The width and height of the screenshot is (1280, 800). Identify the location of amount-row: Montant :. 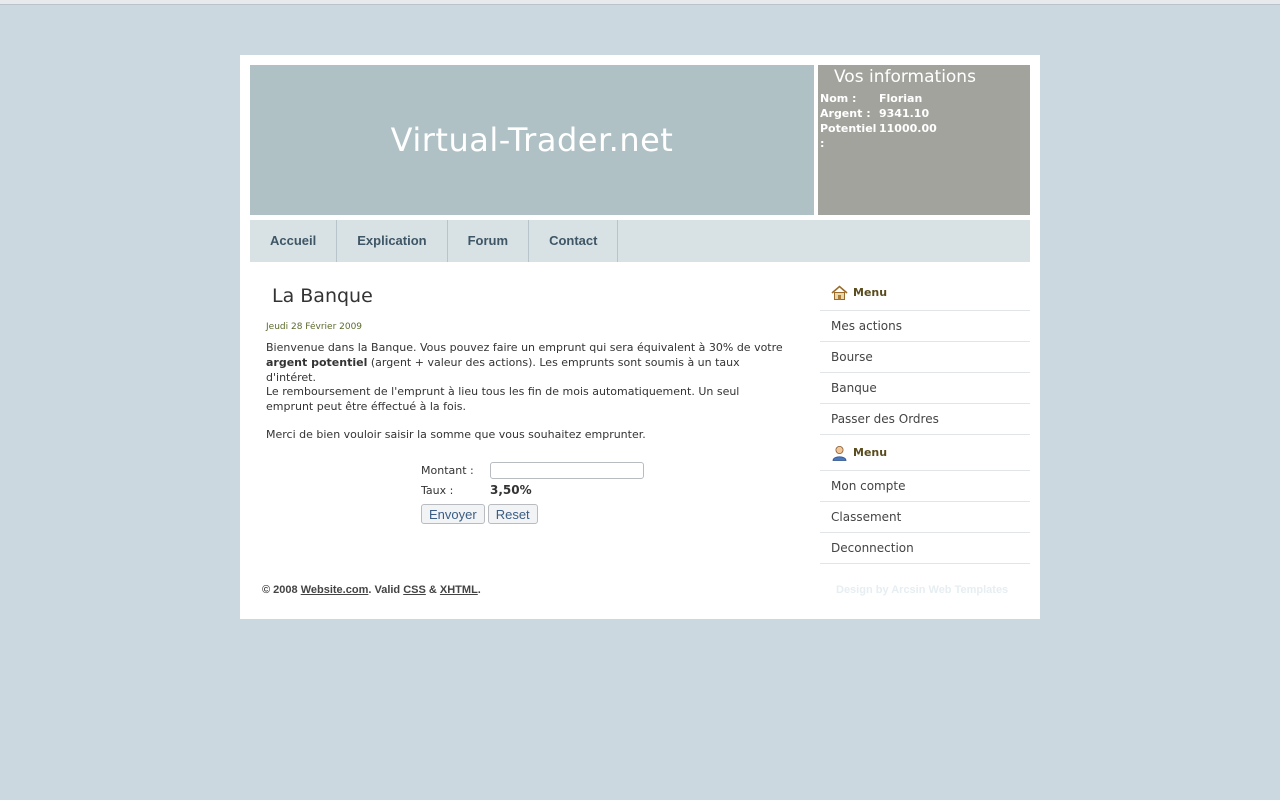
(532, 470).